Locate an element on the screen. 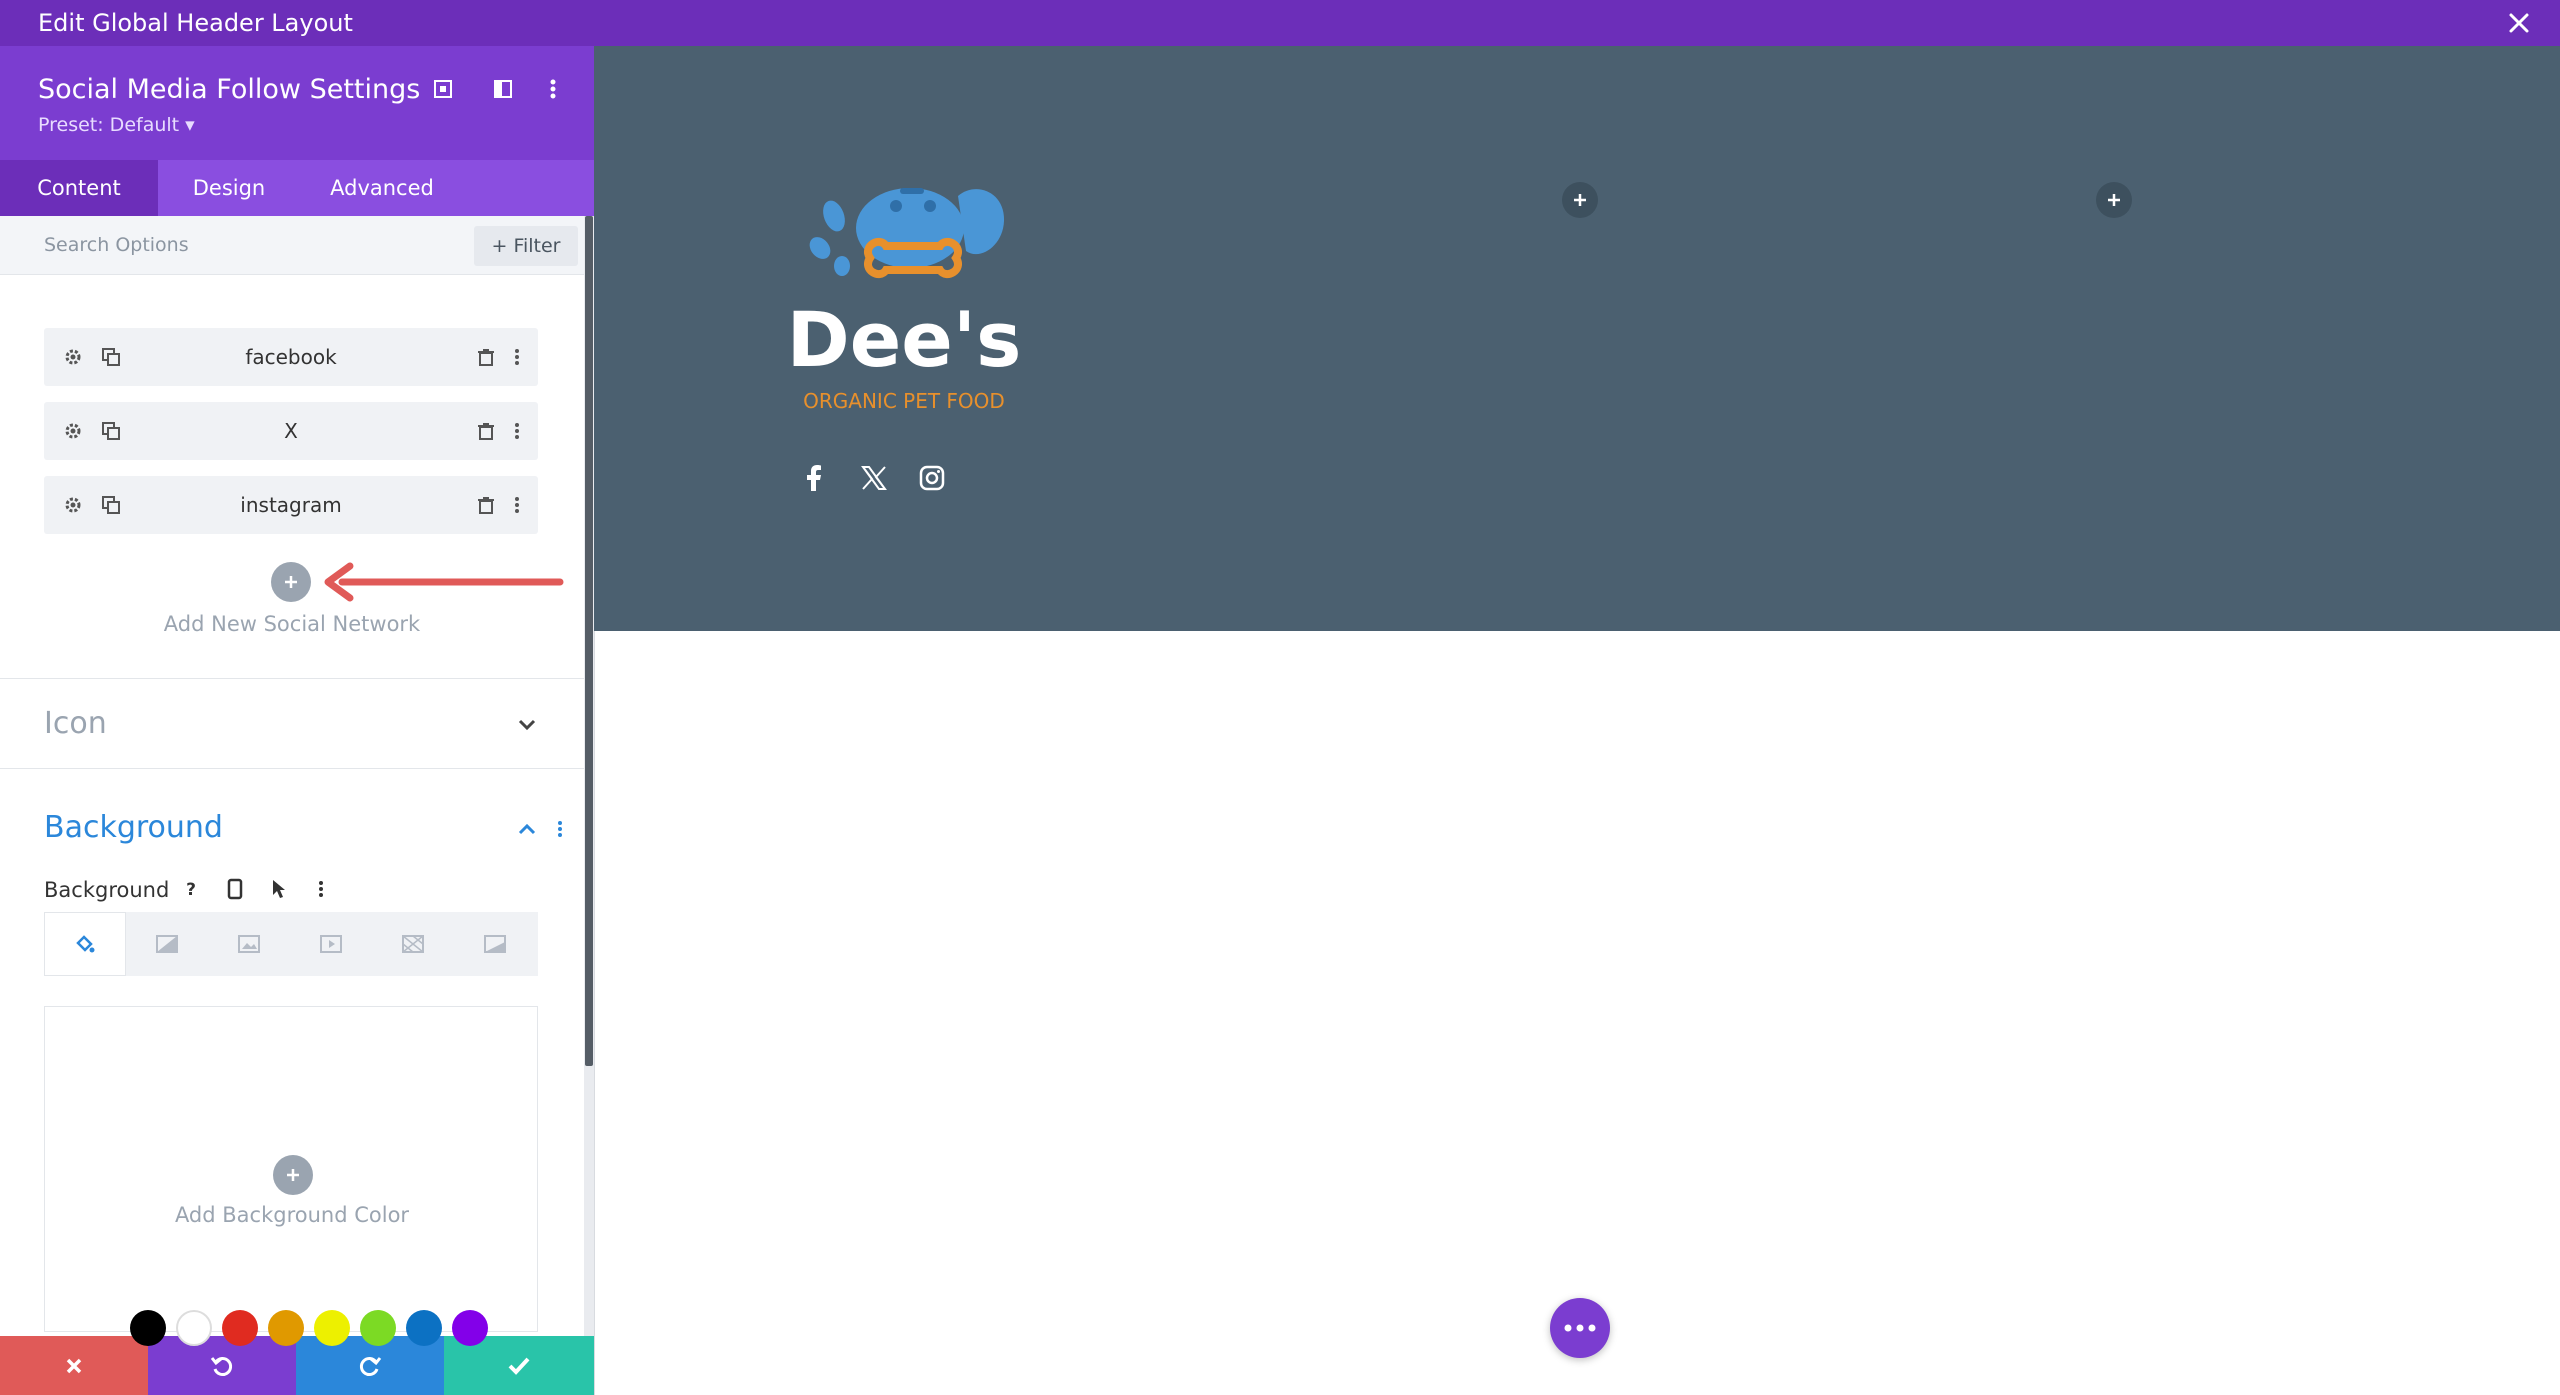 The height and width of the screenshot is (1395, 2560). tab-content: Content is located at coordinates (79, 188).